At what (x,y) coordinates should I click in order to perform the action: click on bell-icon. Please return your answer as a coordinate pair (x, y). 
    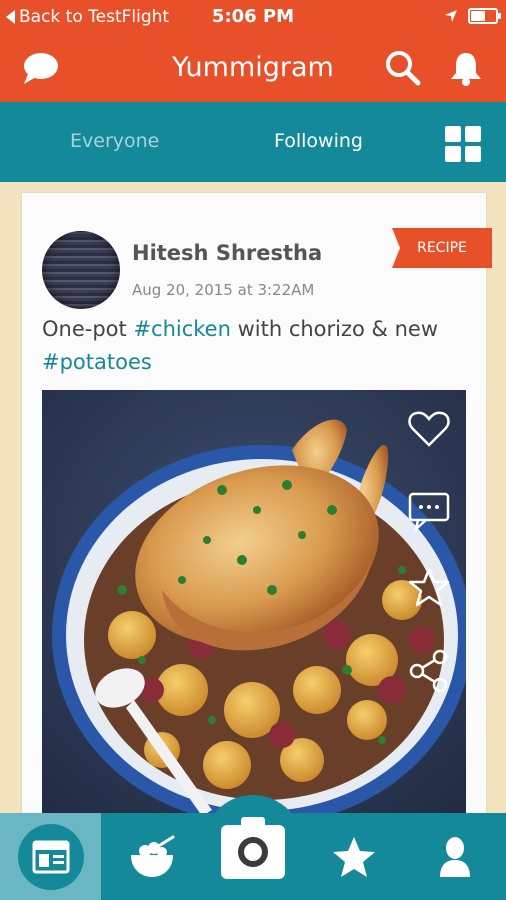
    Looking at the image, I should click on (466, 68).